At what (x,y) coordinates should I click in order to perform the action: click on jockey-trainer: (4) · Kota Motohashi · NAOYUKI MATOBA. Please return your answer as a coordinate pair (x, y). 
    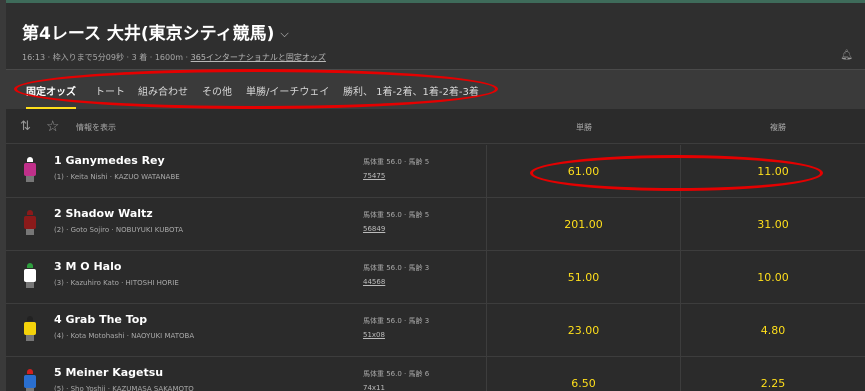
    Looking at the image, I should click on (124, 336).